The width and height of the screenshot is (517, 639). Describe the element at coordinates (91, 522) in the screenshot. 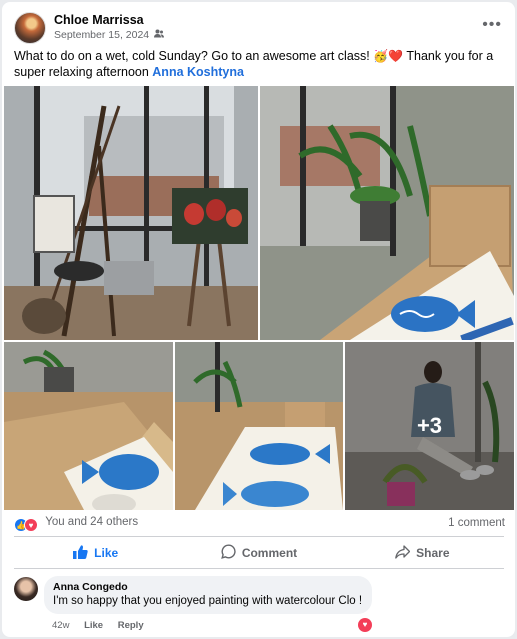

I see `reactions-text: You and 24 others` at that location.